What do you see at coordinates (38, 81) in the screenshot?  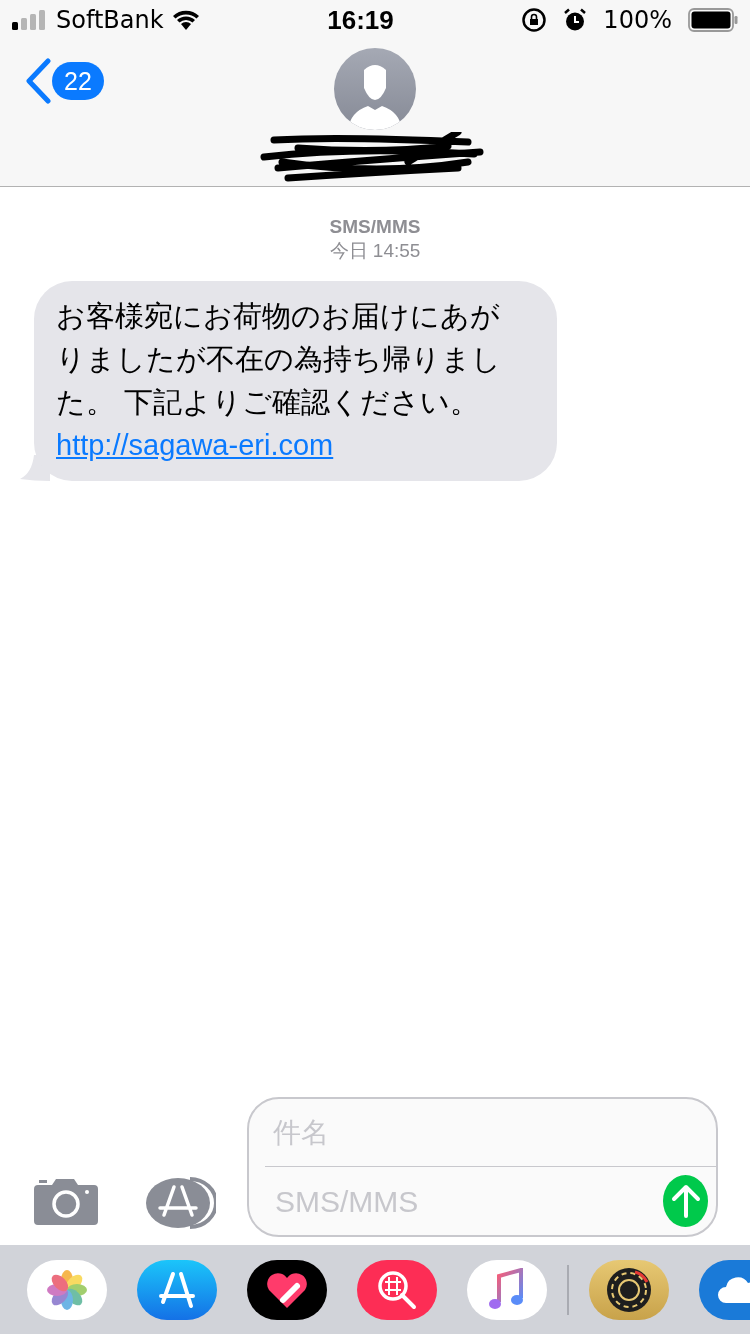 I see `back-chevron-icon` at bounding box center [38, 81].